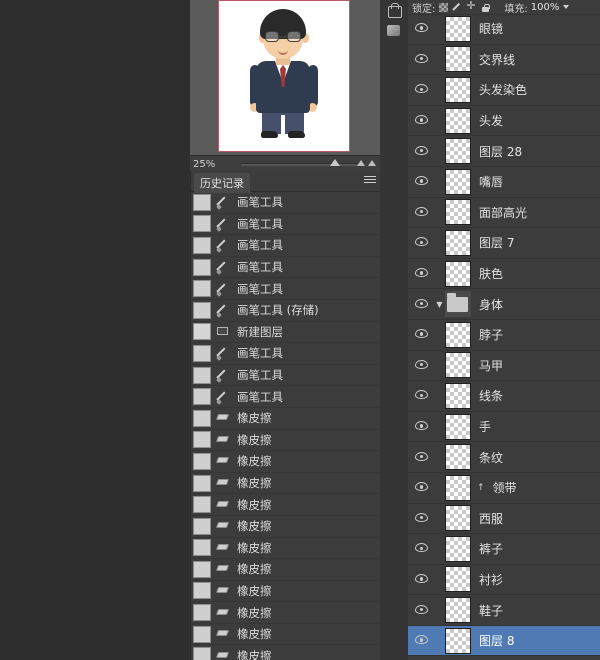 The width and height of the screenshot is (600, 660). I want to click on table-row: 脖子, so click(504, 335).